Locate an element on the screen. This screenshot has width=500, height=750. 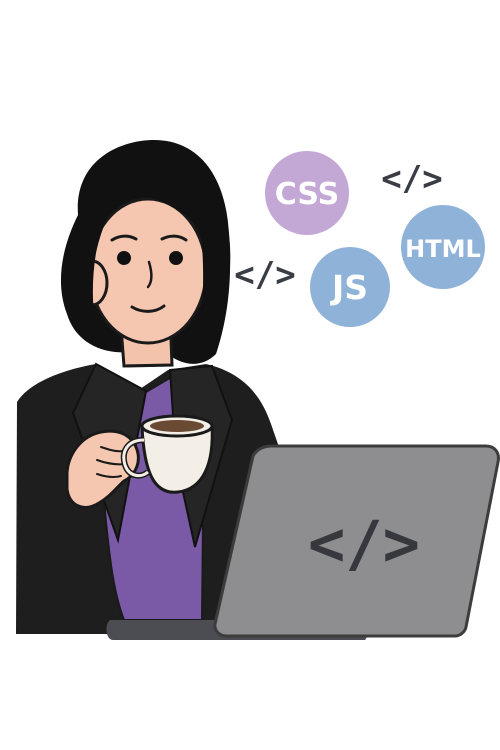
css-badge: CSS is located at coordinates (307, 193).